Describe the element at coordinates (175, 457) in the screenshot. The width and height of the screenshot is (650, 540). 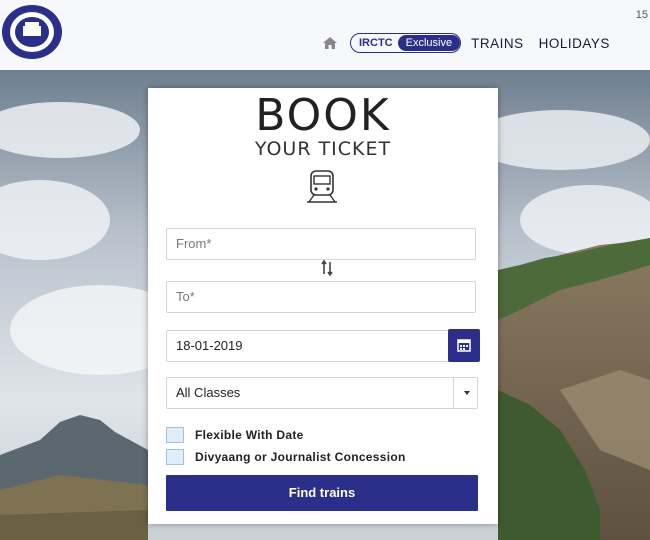
I see `concession-checkbox` at that location.